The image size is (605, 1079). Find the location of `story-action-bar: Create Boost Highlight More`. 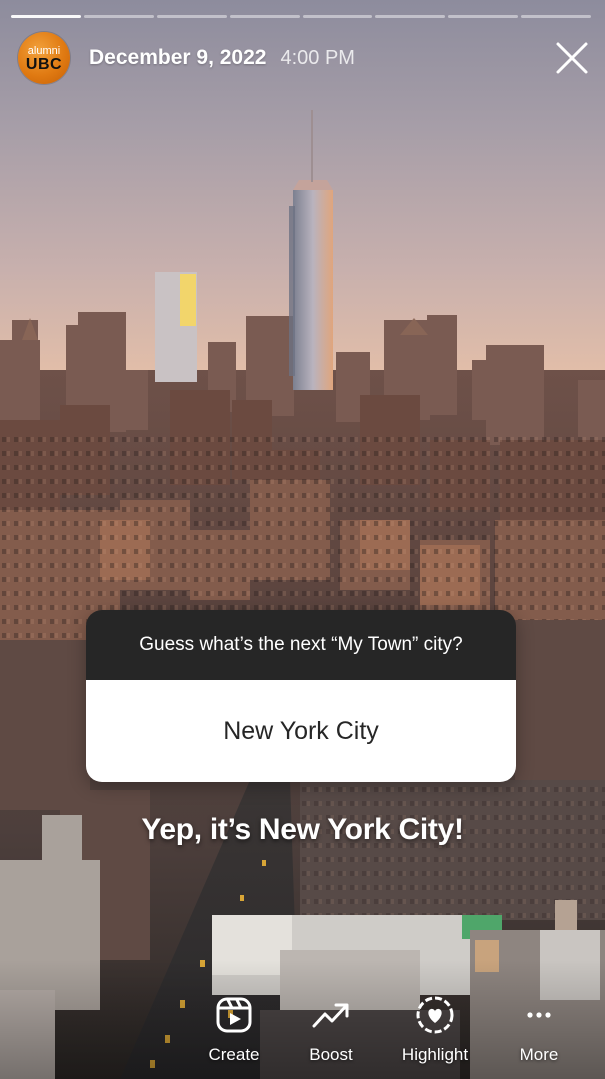

story-action-bar: Create Boost Highlight More is located at coordinates (302, 1037).